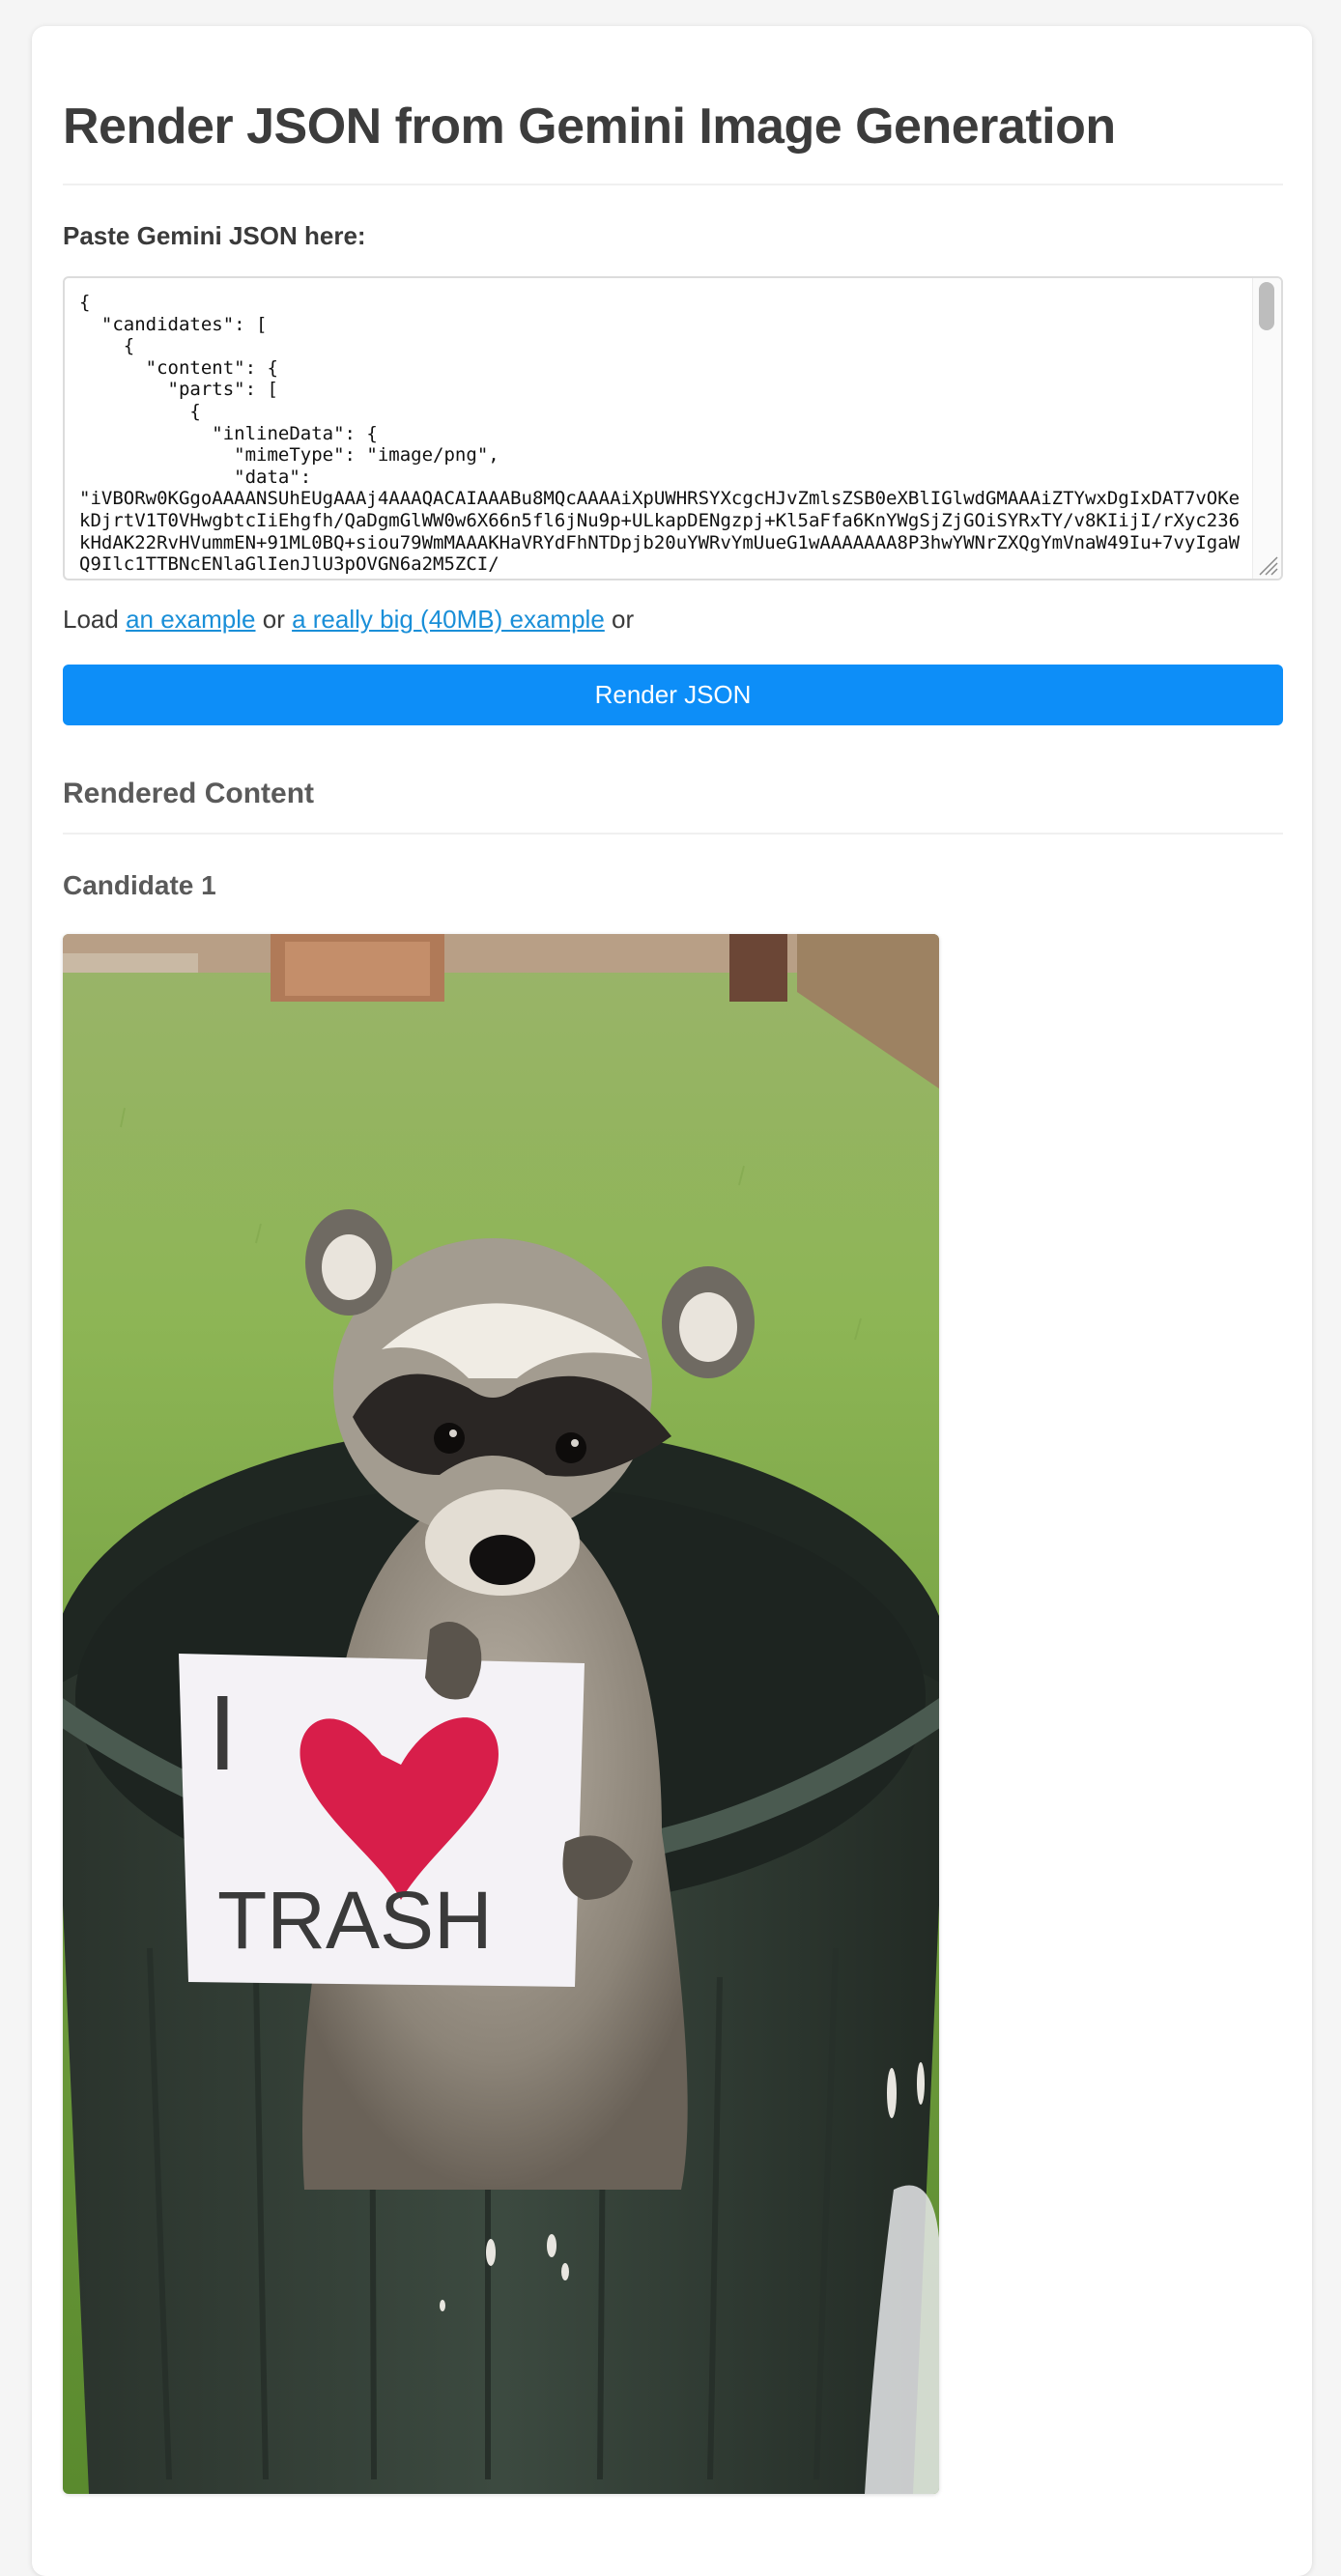  I want to click on sign-text: TRASH, so click(355, 1920).